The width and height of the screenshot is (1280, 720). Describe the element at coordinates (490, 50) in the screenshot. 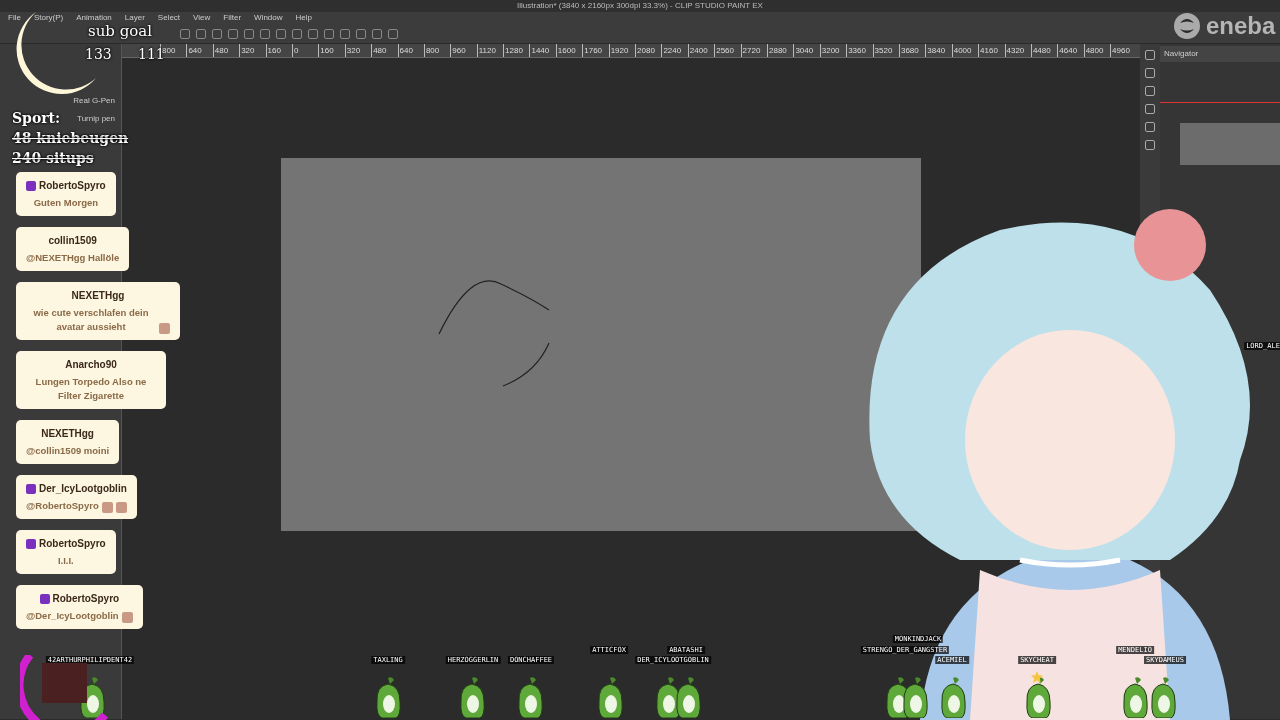

I see `ruler-label: 1120` at that location.